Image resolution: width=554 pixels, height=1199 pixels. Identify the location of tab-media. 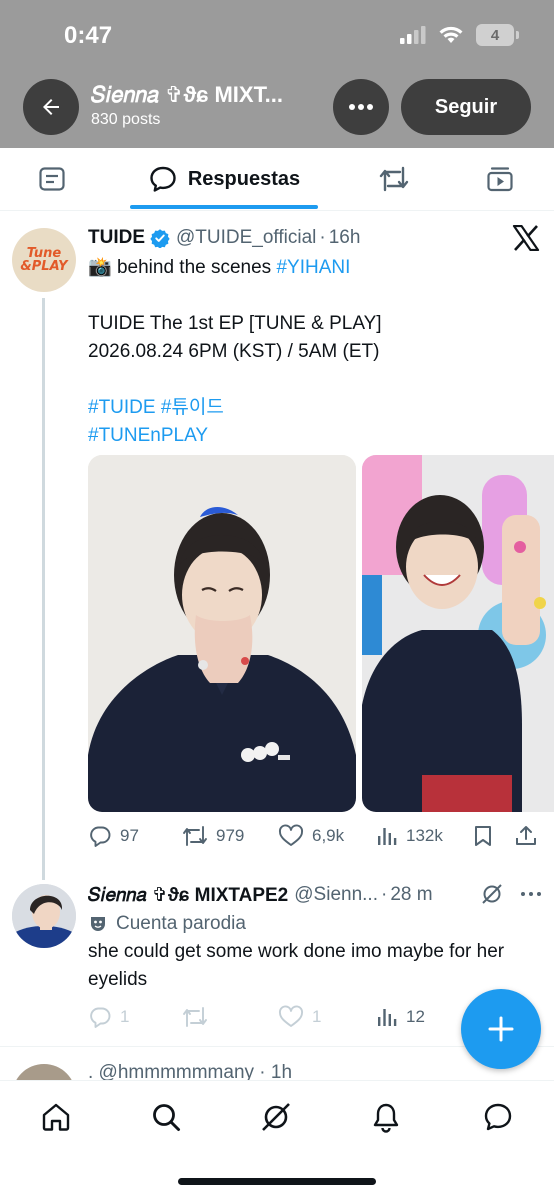
(500, 179).